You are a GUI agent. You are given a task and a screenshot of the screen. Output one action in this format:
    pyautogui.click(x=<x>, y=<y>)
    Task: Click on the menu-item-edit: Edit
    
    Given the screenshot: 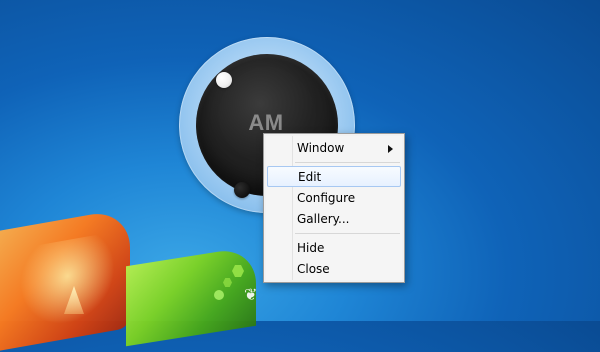 What is the action you would take?
    pyautogui.click(x=334, y=176)
    